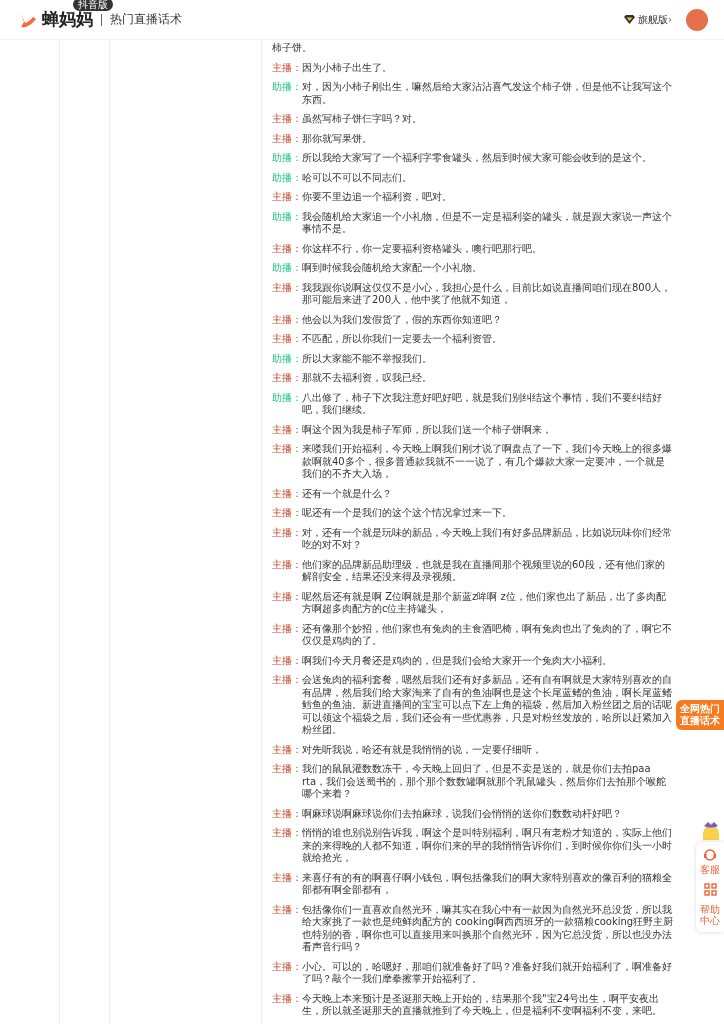  What do you see at coordinates (482, 404) in the screenshot?
I see `utterance-text: 八出修了，柿子下次我注意好吧好吧，就是我们别纠结这个事情，我们不要纠结好吧，我们继续。` at bounding box center [482, 404].